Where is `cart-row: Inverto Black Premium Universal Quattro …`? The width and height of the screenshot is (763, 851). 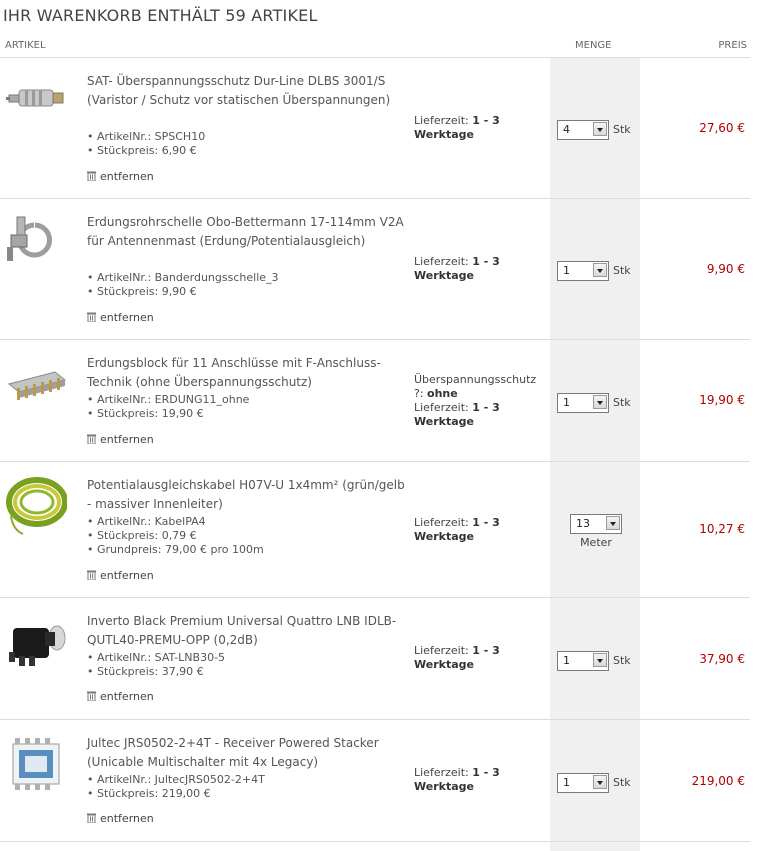 cart-row: Inverto Black Premium Universal Quattro … is located at coordinates (375, 659).